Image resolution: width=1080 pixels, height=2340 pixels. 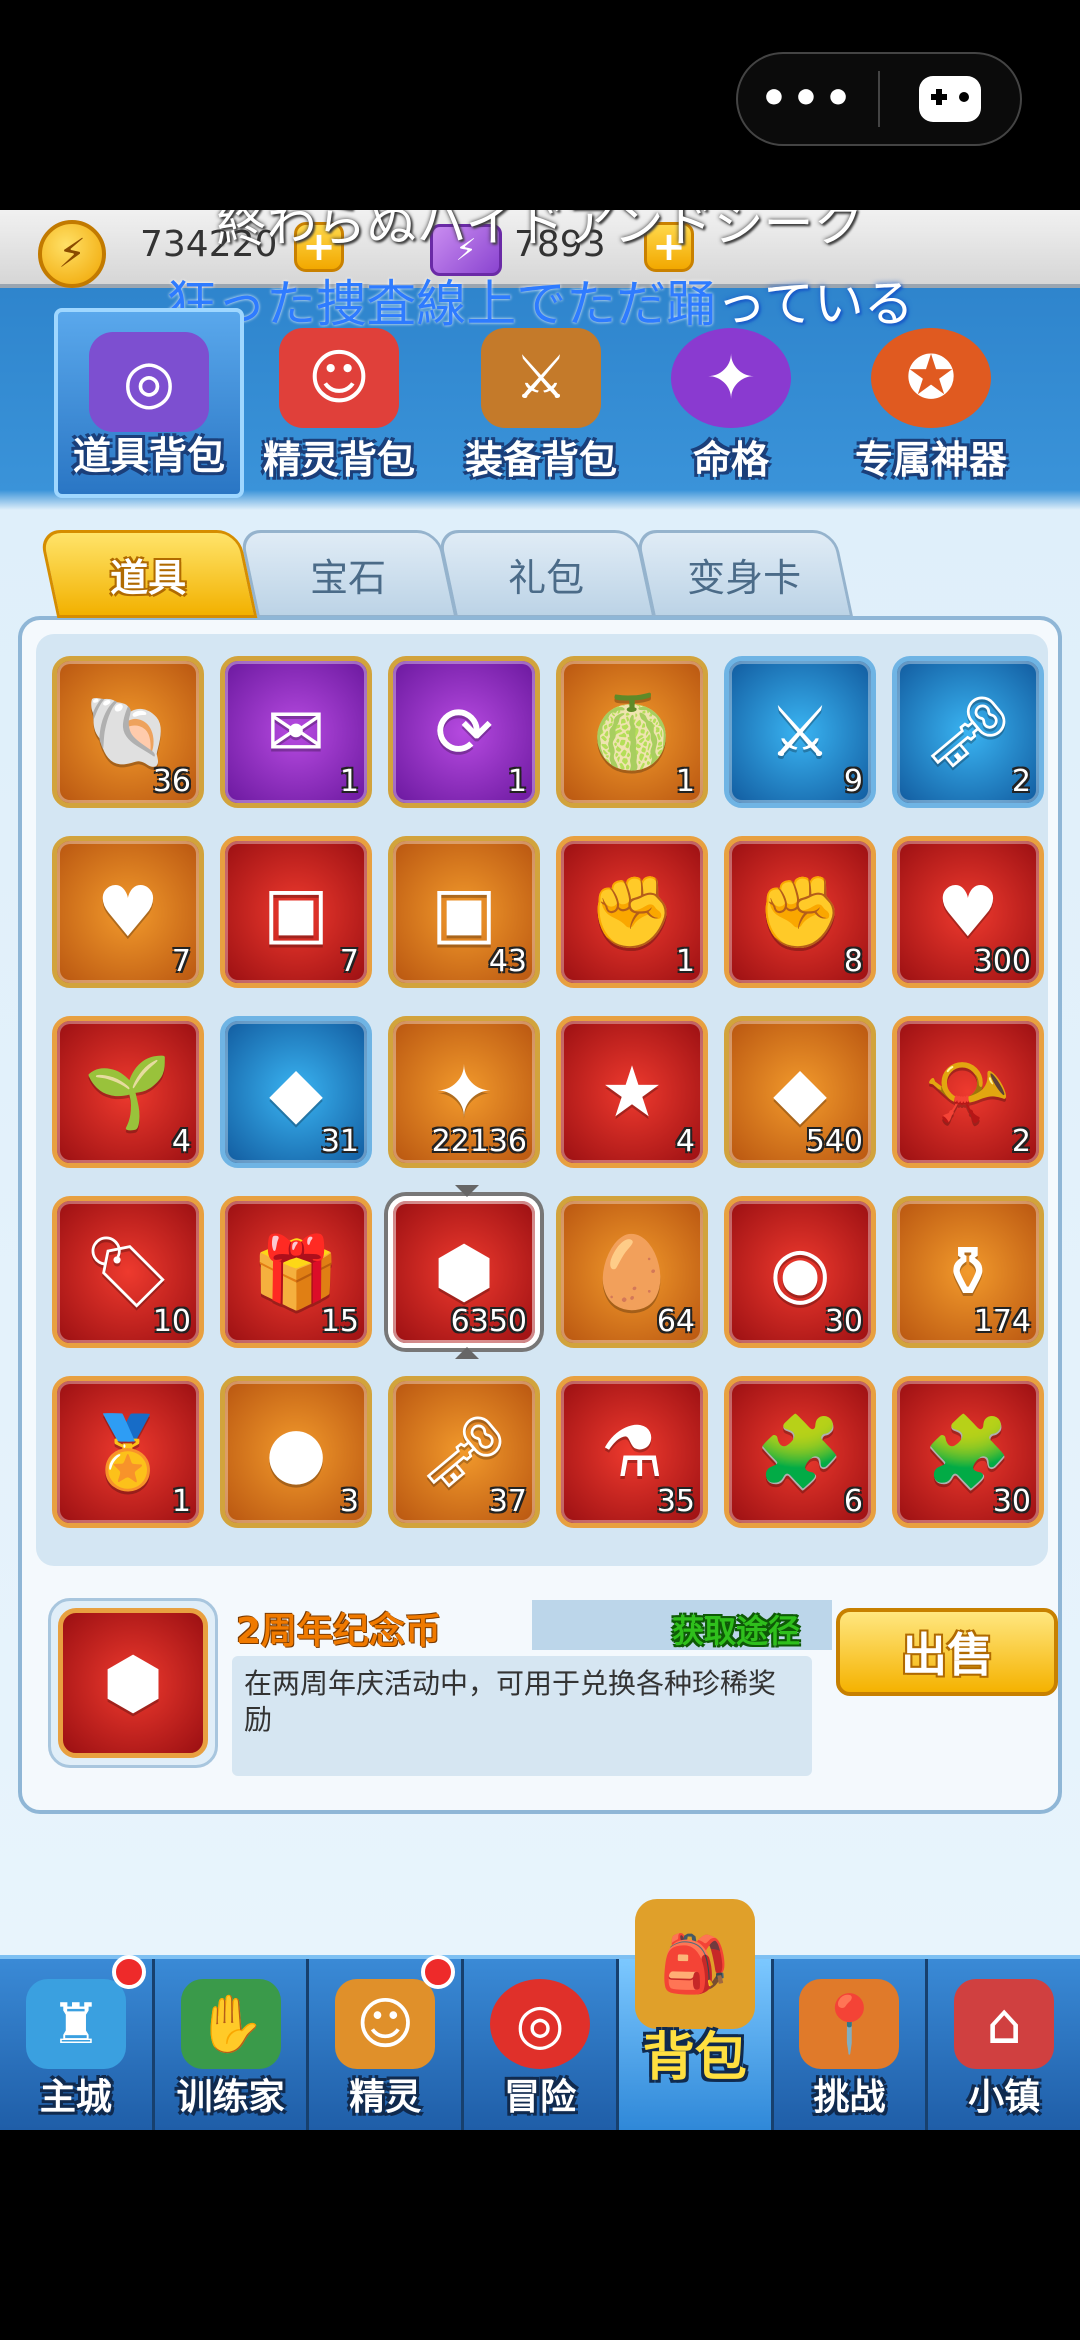 I want to click on inventory-item: ✉ 1, so click(x=296, y=732).